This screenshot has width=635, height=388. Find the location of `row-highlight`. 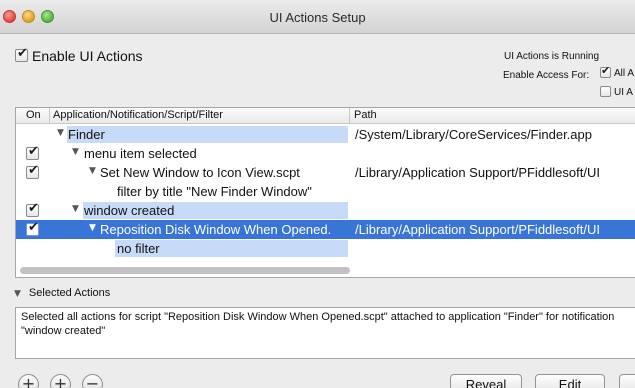

row-highlight is located at coordinates (207, 134).